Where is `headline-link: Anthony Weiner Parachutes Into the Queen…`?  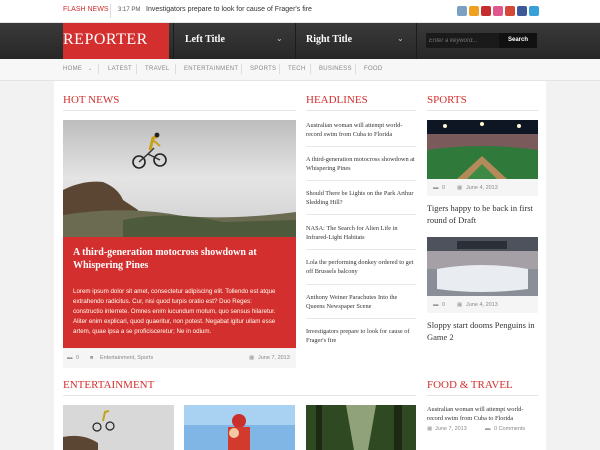 headline-link: Anthony Weiner Parachutes Into the Queen… is located at coordinates (361, 302).